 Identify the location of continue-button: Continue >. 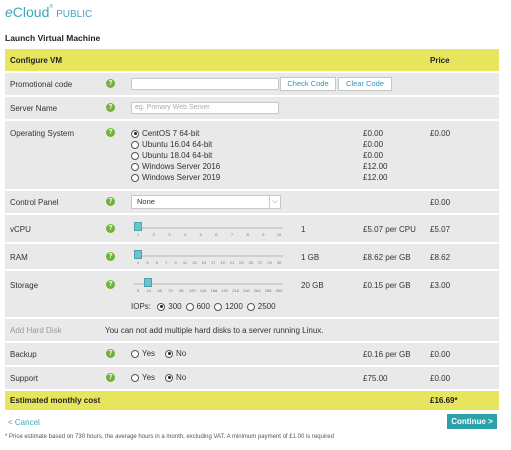
(472, 421).